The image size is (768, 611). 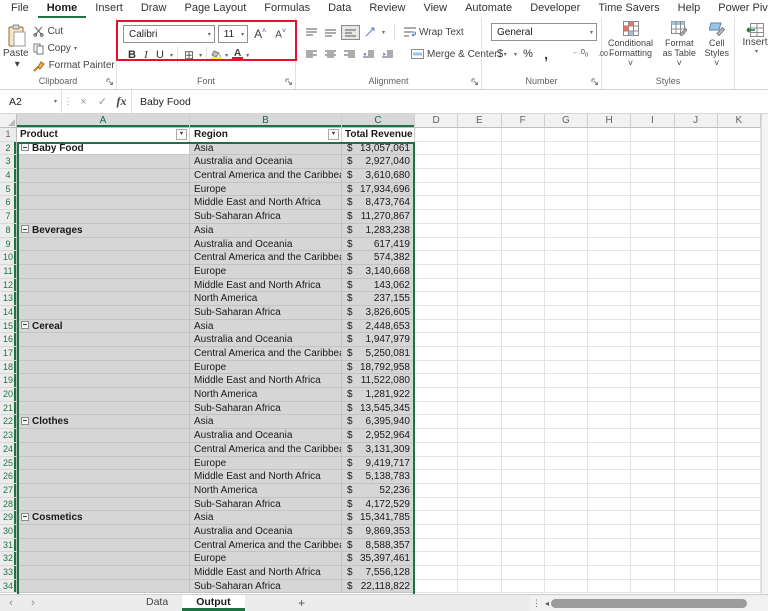 What do you see at coordinates (8, 312) in the screenshot?
I see `row-header-14: 14` at bounding box center [8, 312].